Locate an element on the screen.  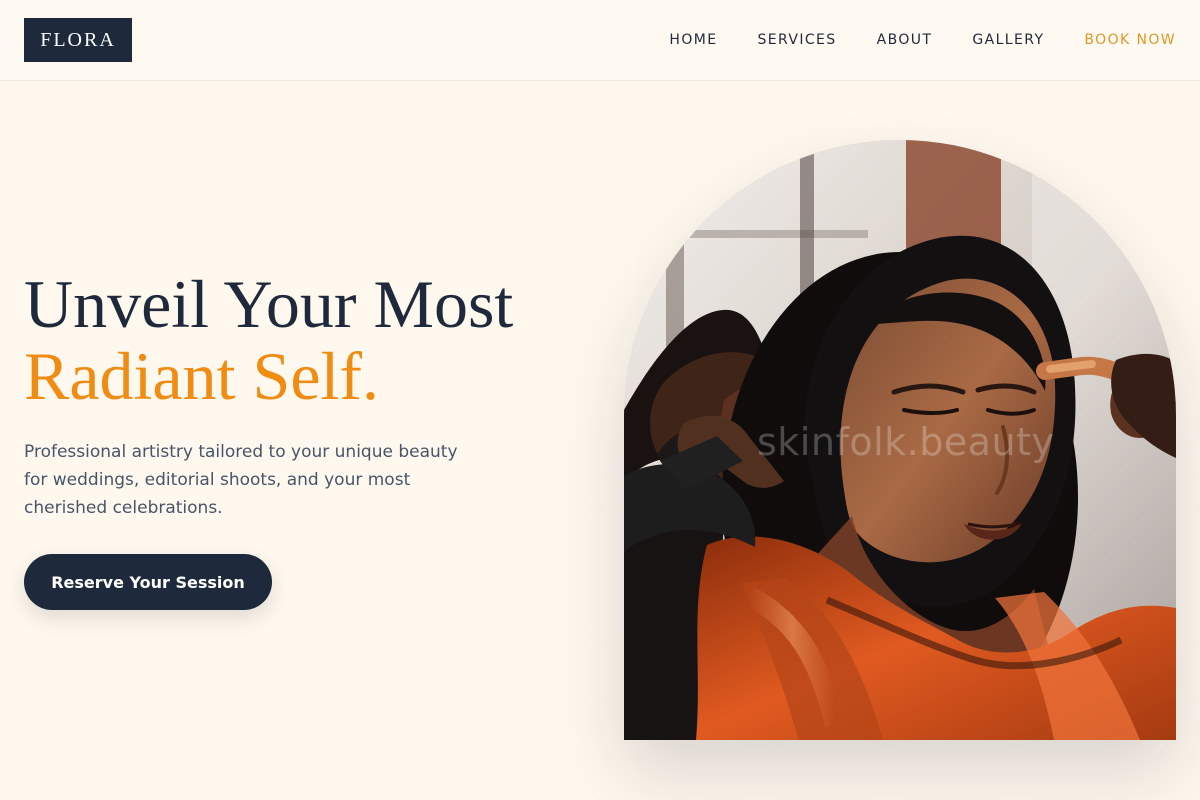
hero-title: Unveil Your Most Radiant Self. is located at coordinates (304, 340).